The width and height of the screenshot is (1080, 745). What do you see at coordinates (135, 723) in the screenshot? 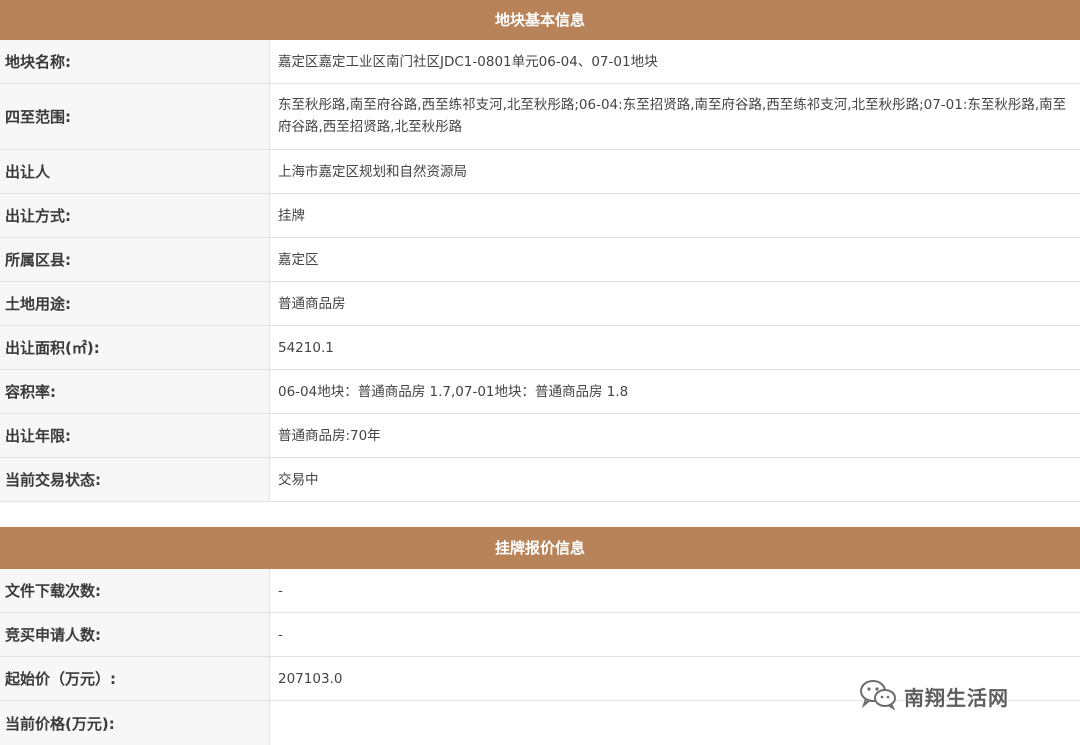
I see `row-label: 当前价格(万元):` at bounding box center [135, 723].